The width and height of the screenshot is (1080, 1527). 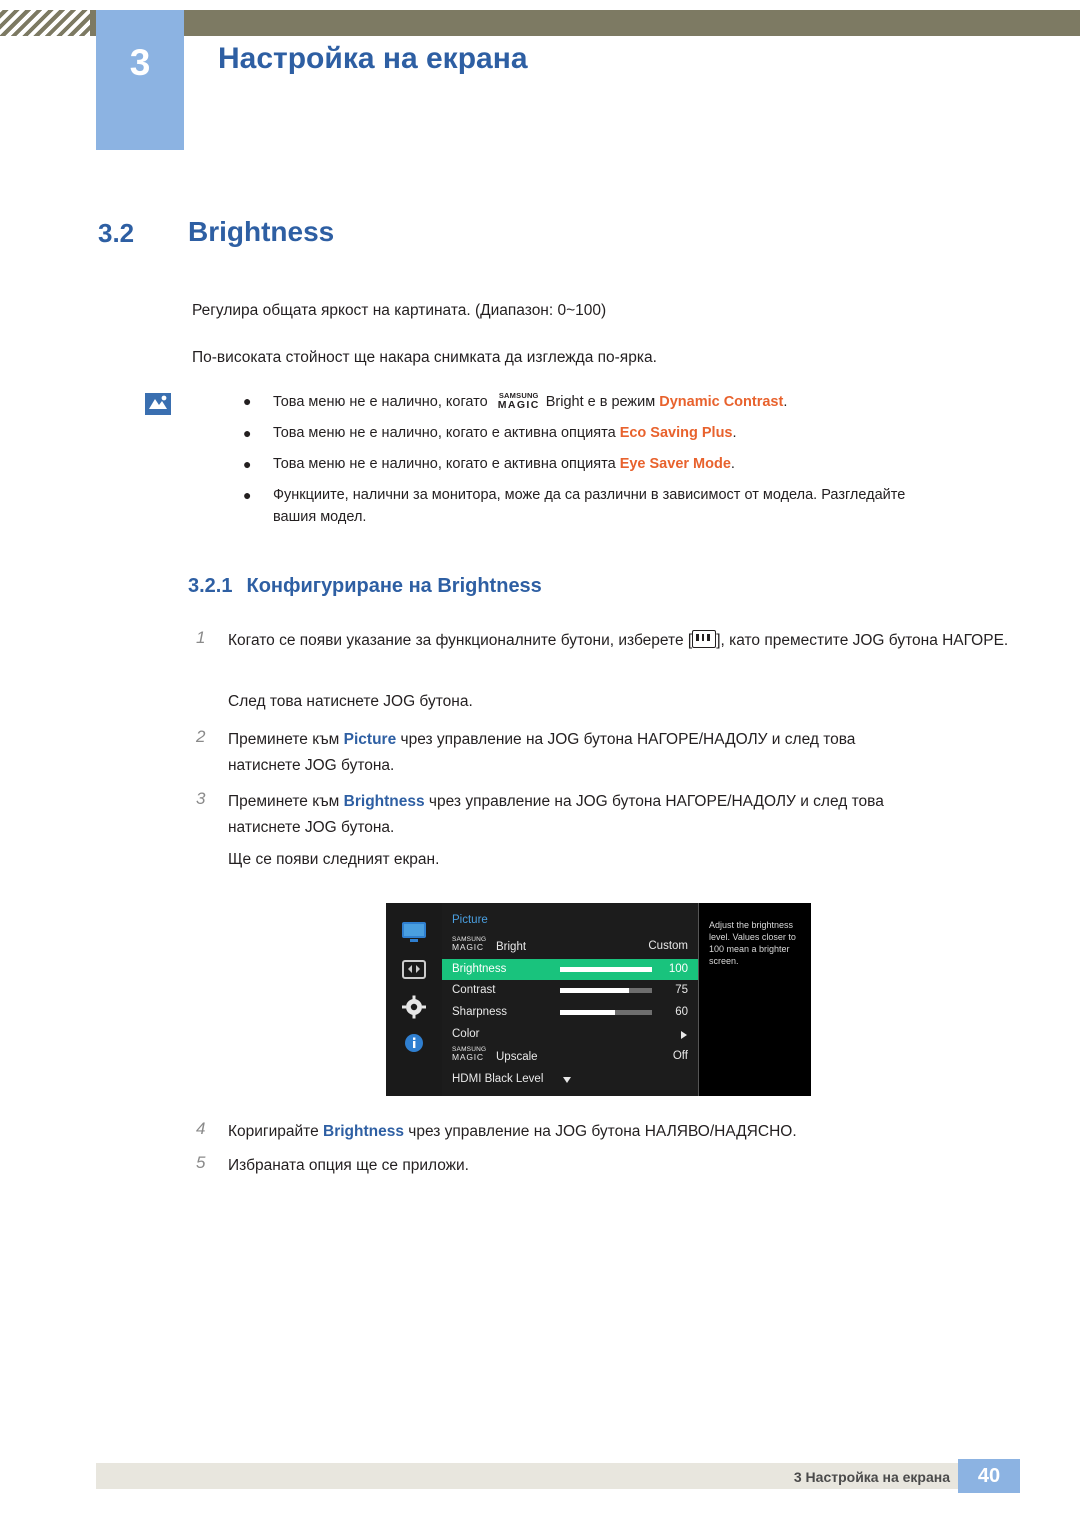 I want to click on step-text-5: Избраната опция ще се приложи., so click(x=348, y=1165).